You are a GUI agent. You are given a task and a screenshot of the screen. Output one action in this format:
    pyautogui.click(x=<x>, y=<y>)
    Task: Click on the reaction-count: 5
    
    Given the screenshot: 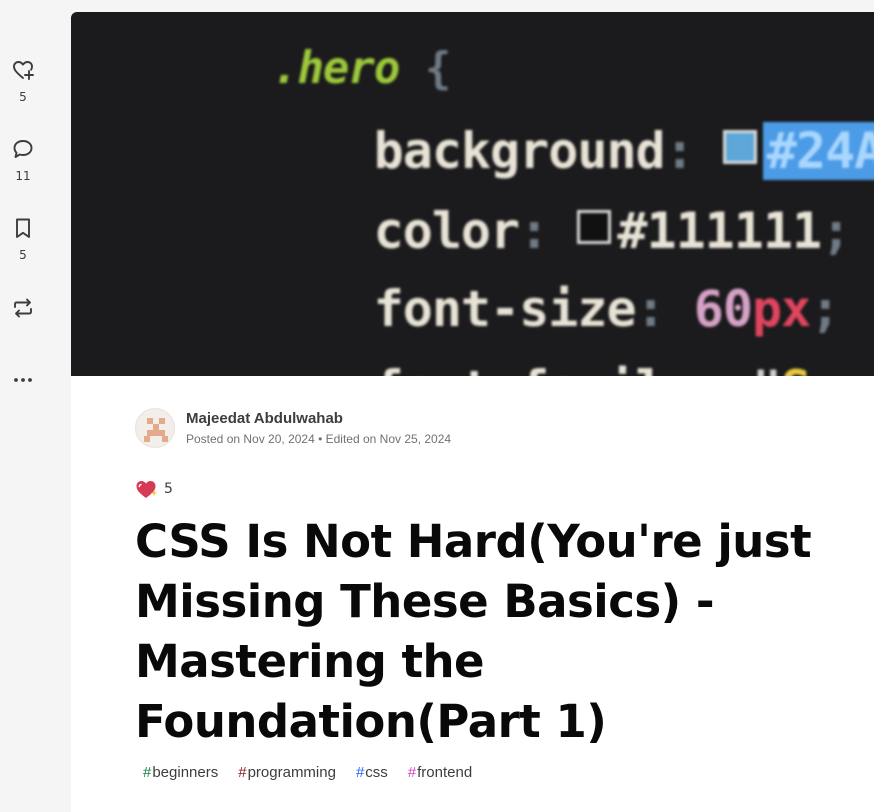 What is the action you would take?
    pyautogui.click(x=168, y=489)
    